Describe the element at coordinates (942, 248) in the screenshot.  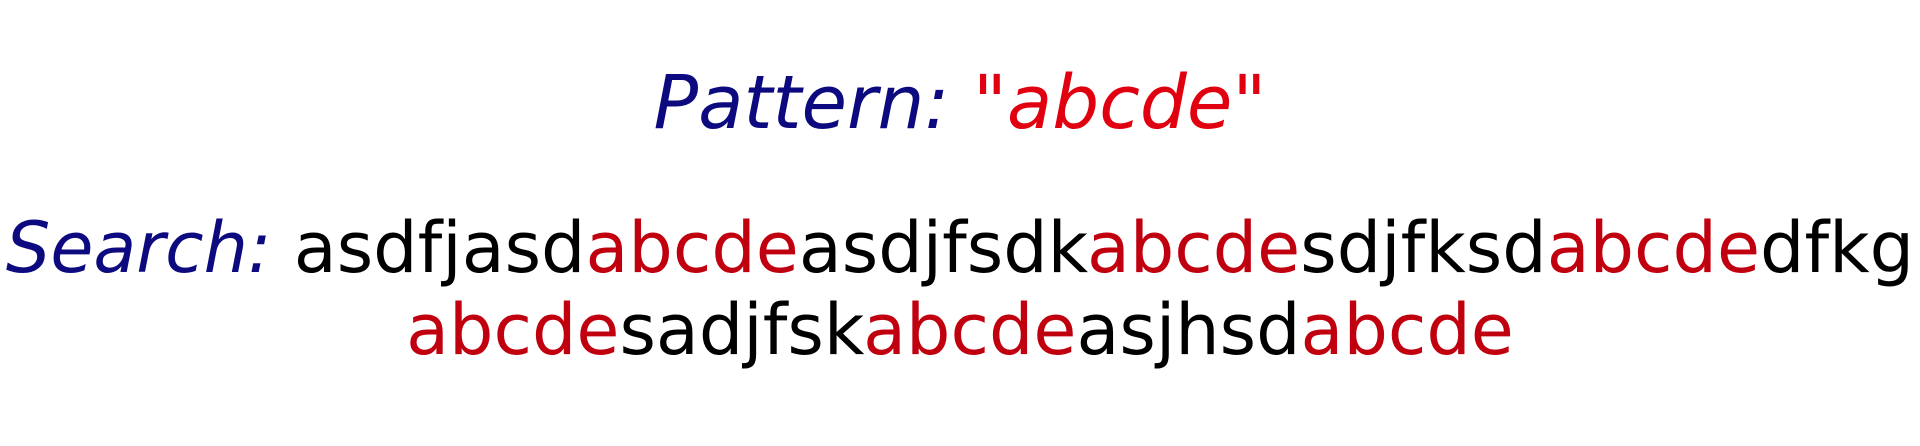
I see `search-segment: asdjfsdk` at that location.